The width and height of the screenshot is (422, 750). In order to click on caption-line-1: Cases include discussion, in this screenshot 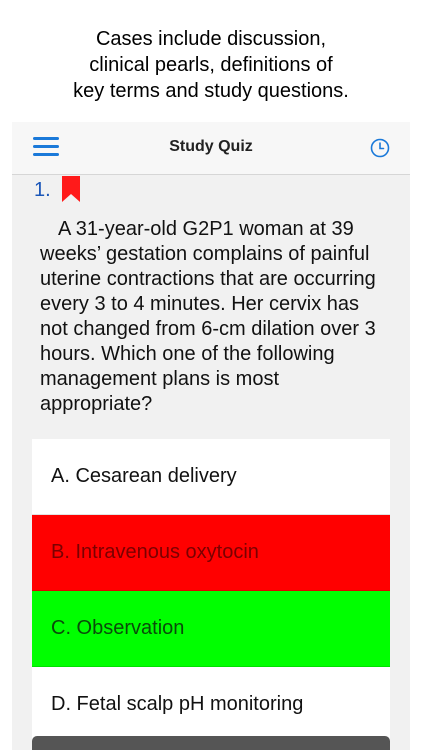, I will do `click(211, 39)`.